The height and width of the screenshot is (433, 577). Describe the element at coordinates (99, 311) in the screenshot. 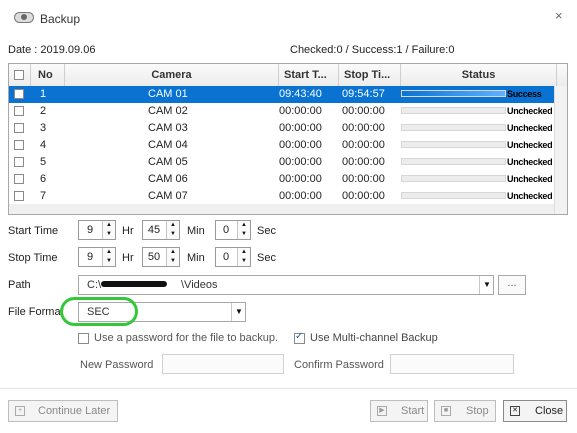

I see `annotation-highlight-circle` at that location.